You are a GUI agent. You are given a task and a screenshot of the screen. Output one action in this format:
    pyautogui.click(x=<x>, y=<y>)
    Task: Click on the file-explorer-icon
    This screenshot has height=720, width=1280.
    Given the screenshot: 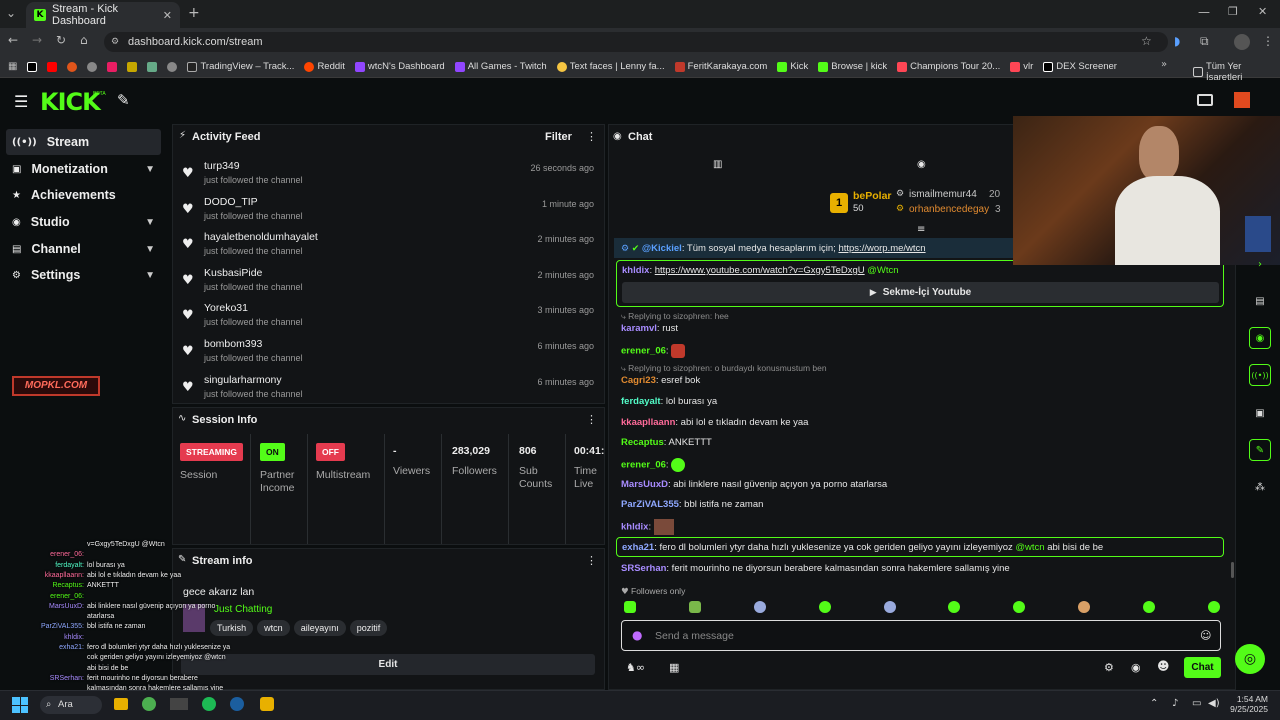 What is the action you would take?
    pyautogui.click(x=121, y=704)
    